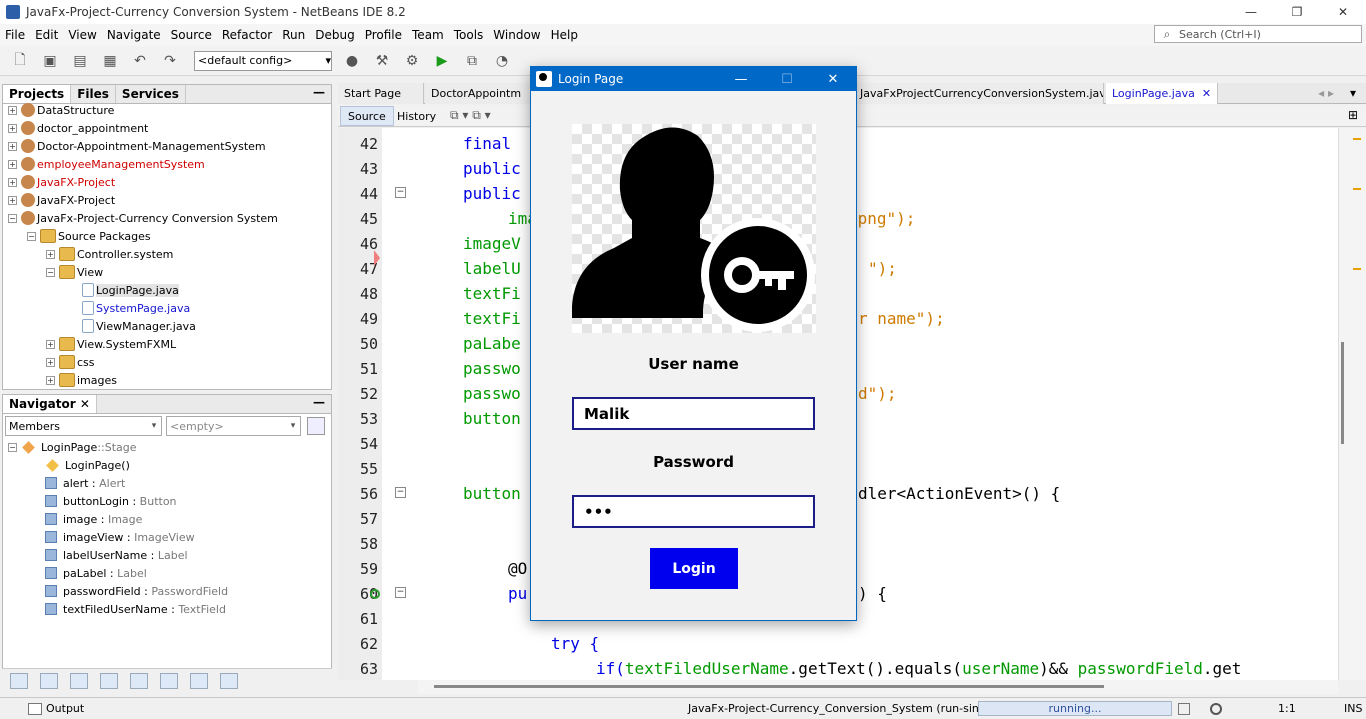 This screenshot has height=719, width=1366. I want to click on navigator-member: textFiledUserName : TextField, so click(135, 609).